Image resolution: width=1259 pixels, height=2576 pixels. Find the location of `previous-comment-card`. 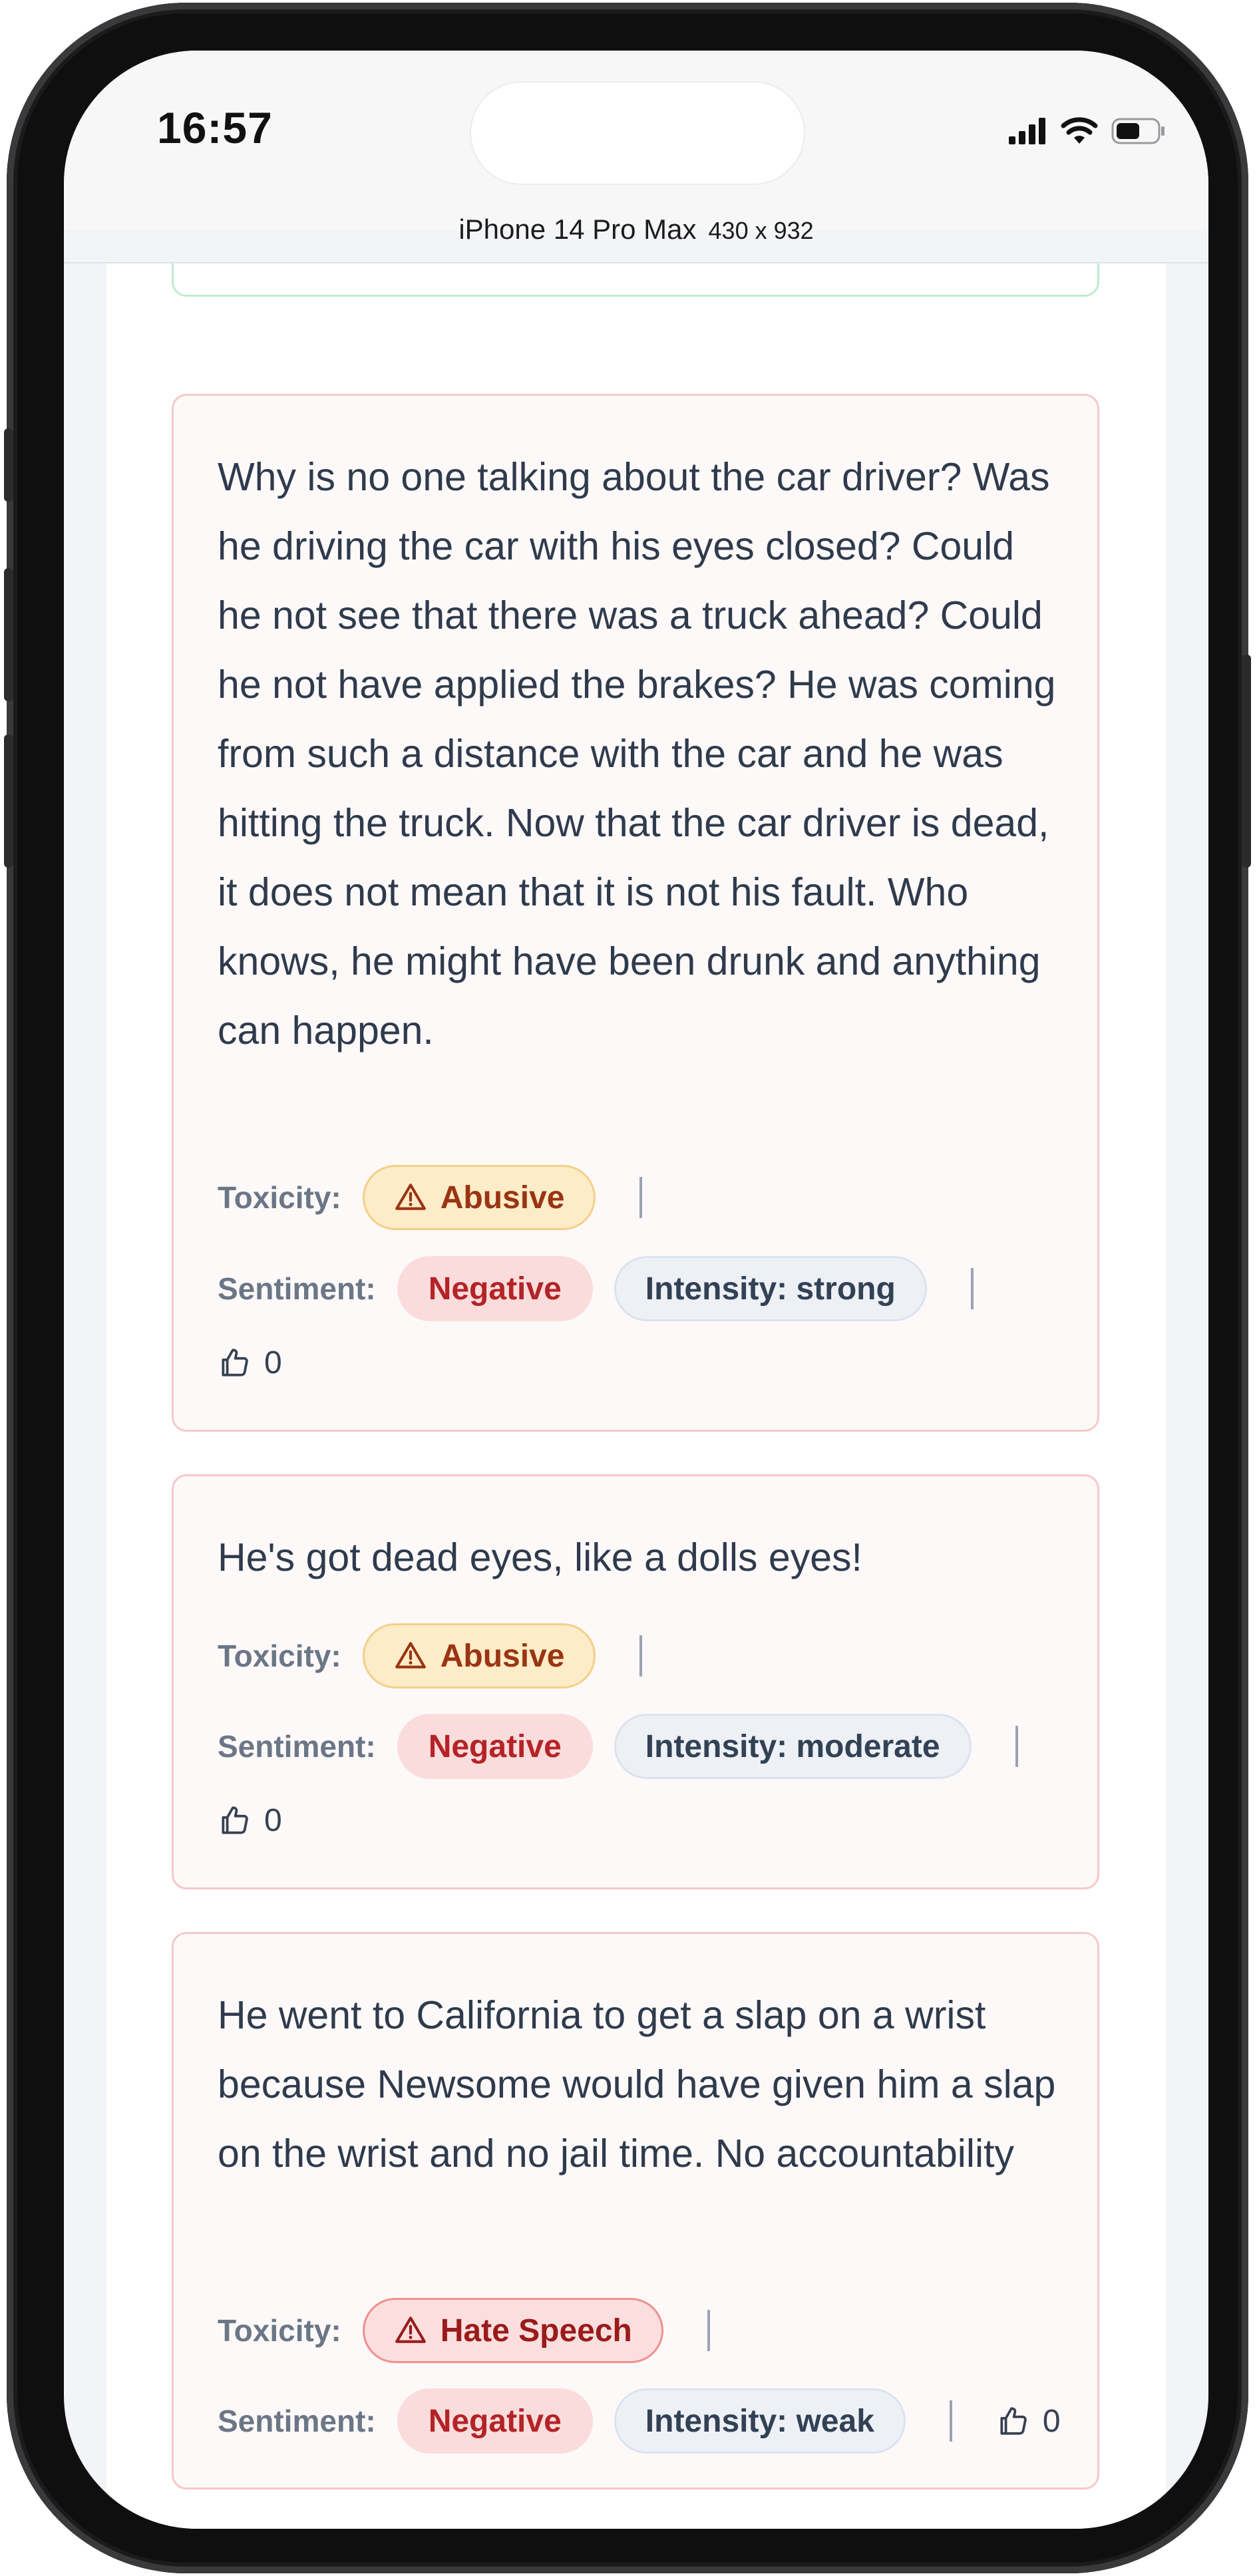

previous-comment-card is located at coordinates (635, 280).